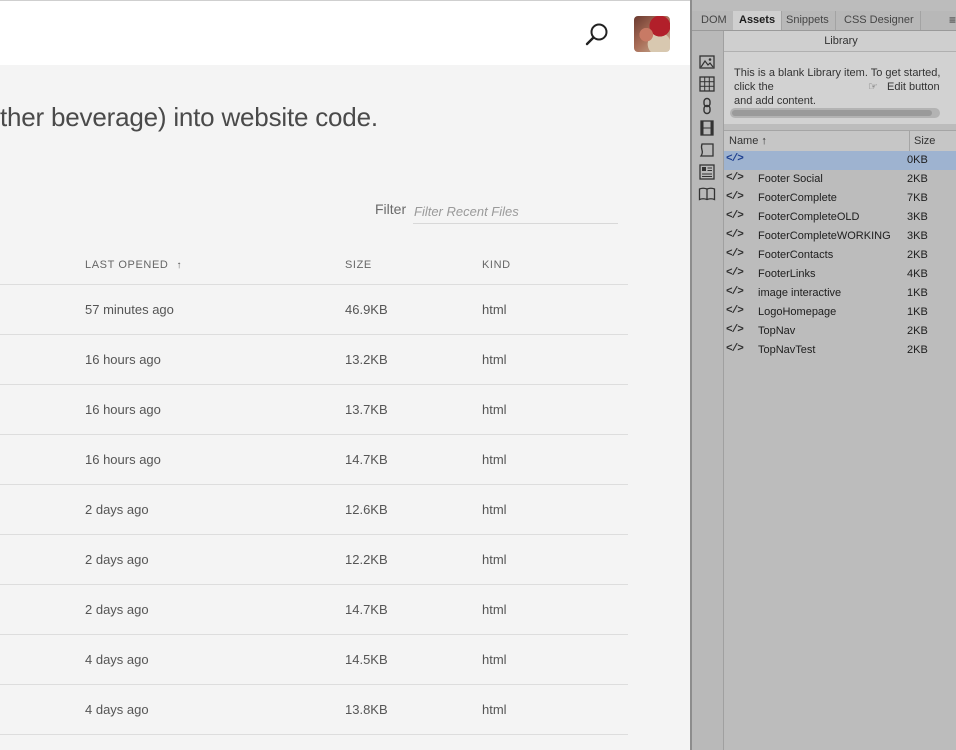  I want to click on library-item-name: image interactive, so click(800, 293).